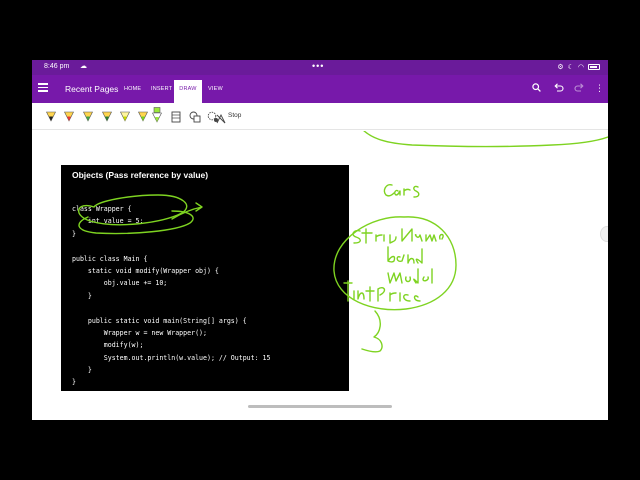  Describe the element at coordinates (405, 255) in the screenshot. I see `ink-band-text` at that location.